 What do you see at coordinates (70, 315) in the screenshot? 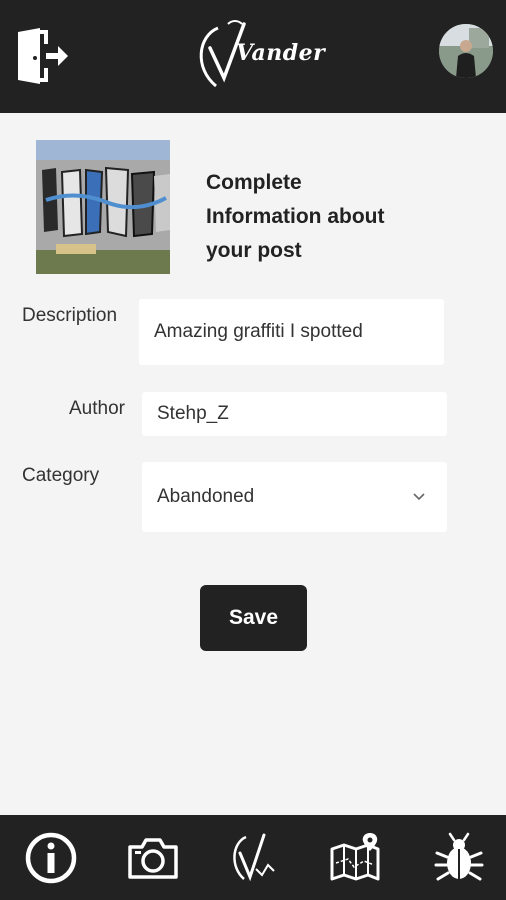
I see `description-label: Description` at bounding box center [70, 315].